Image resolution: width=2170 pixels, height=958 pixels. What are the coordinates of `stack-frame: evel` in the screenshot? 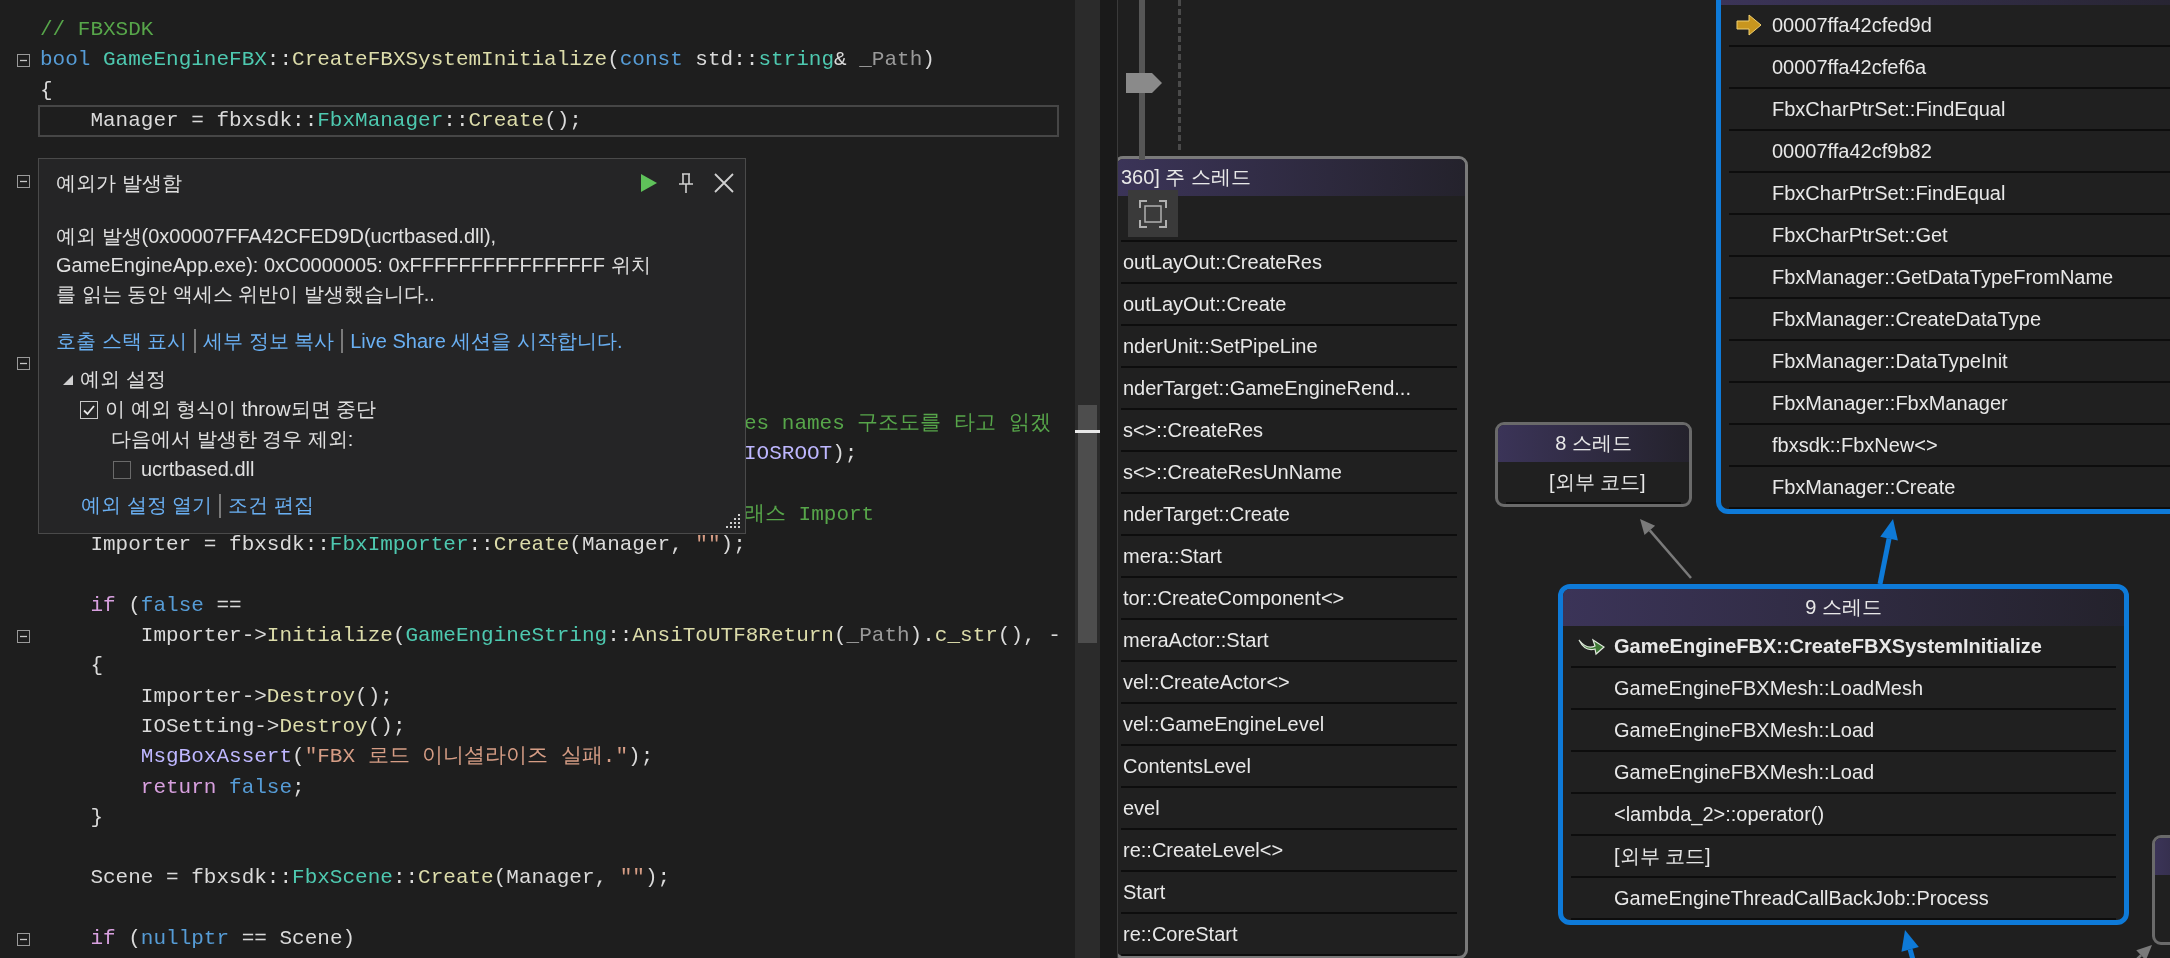 It's located at (1141, 808).